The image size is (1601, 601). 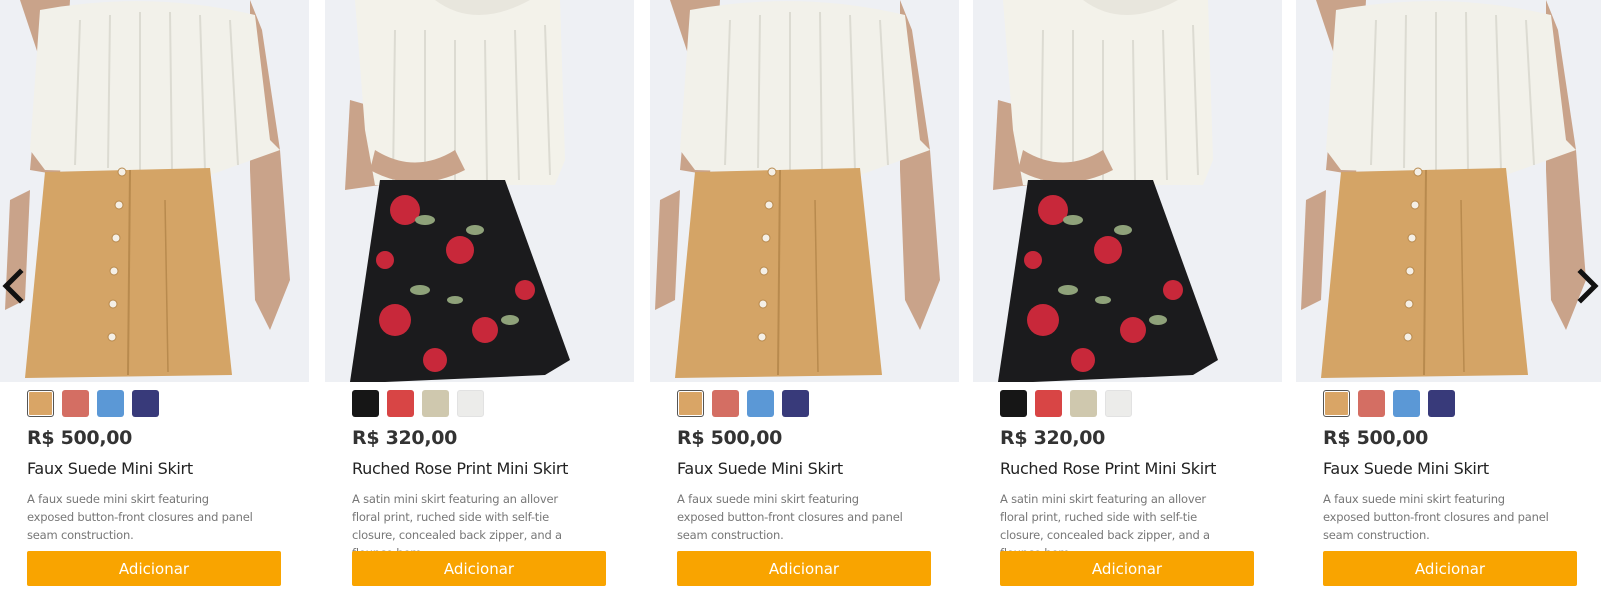 I want to click on chevron-left-icon, so click(x=13, y=286).